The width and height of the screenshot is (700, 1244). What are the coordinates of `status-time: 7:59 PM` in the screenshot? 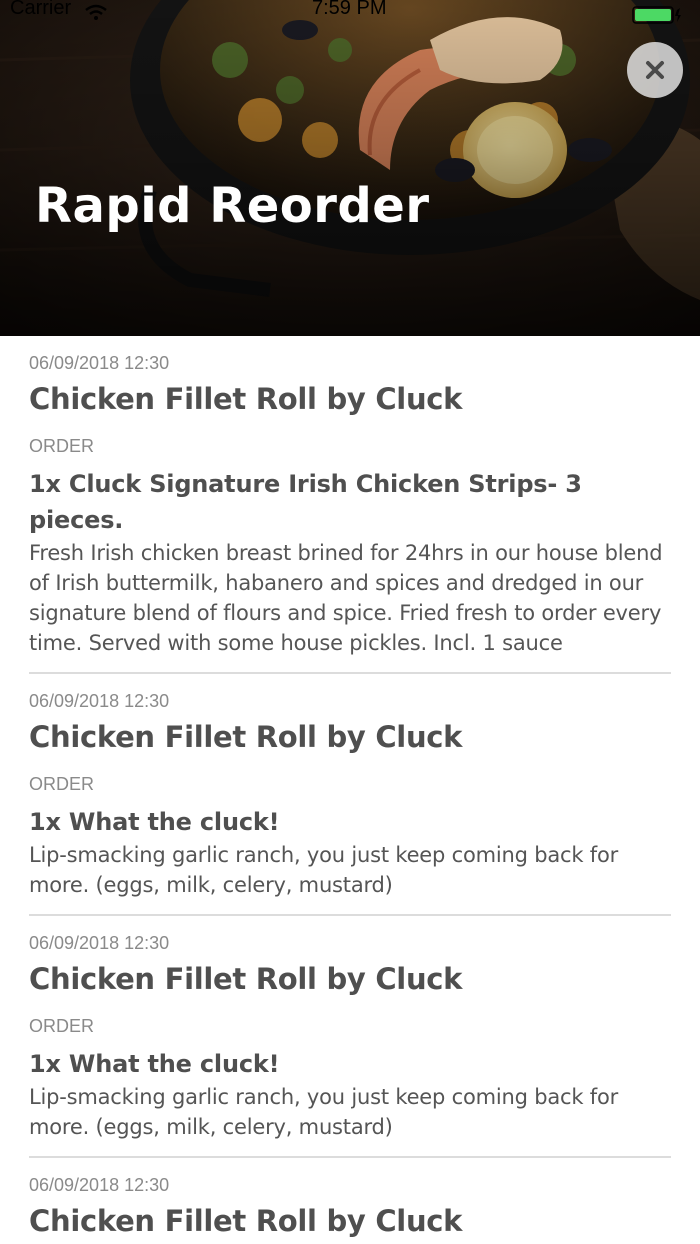 It's located at (349, 9).